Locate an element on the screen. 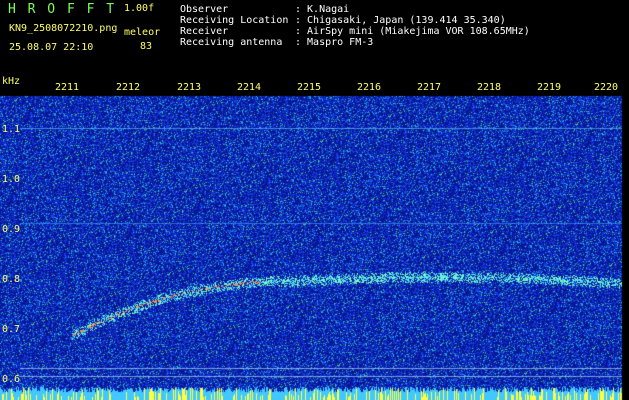 The image size is (629, 400). location-label: Receiving Location is located at coordinates (234, 20).